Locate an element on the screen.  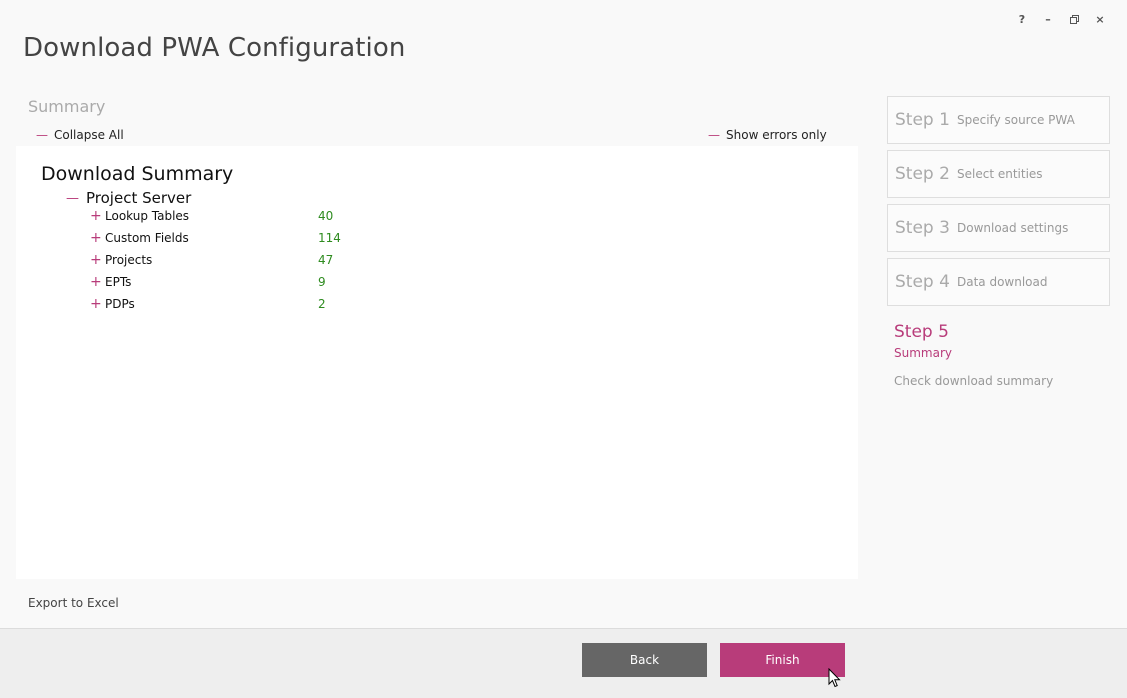
tree-row: + EPTs 9 is located at coordinates (240, 282).